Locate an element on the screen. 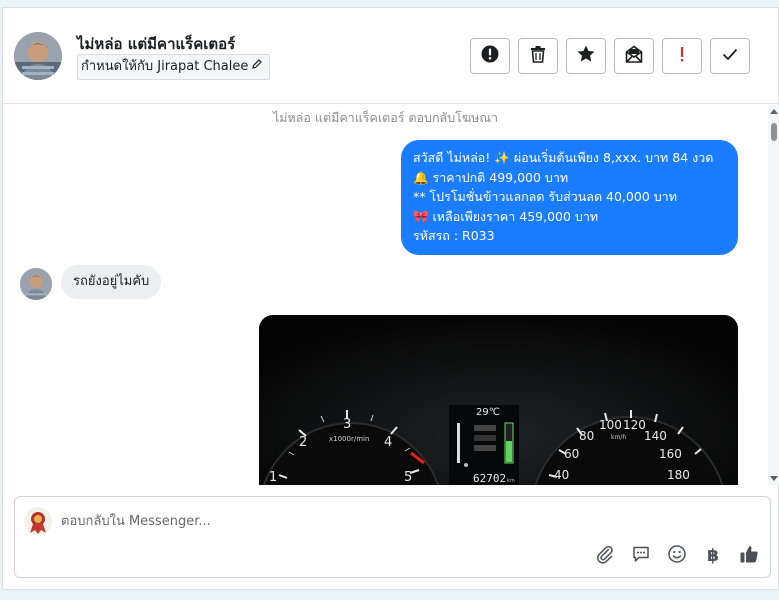  tacho-tick: 2 is located at coordinates (303, 442).